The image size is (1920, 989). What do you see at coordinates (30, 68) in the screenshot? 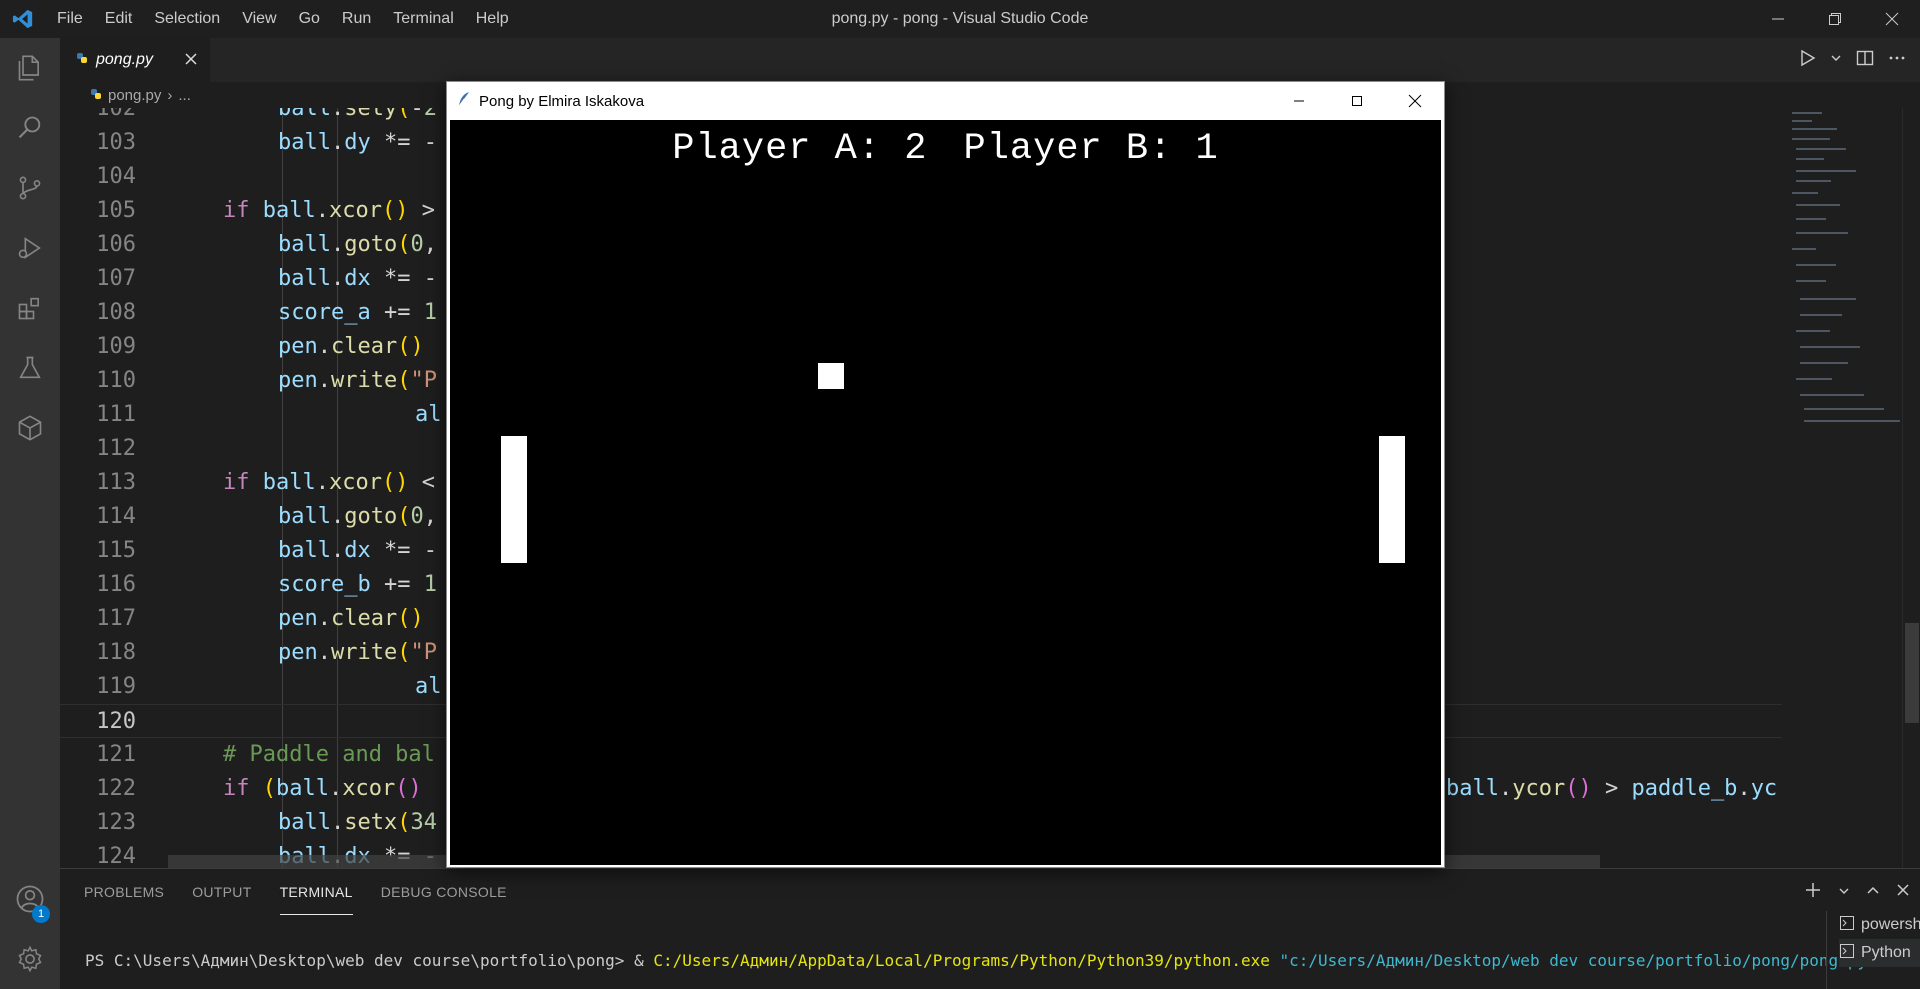
I see `explorer-icon` at bounding box center [30, 68].